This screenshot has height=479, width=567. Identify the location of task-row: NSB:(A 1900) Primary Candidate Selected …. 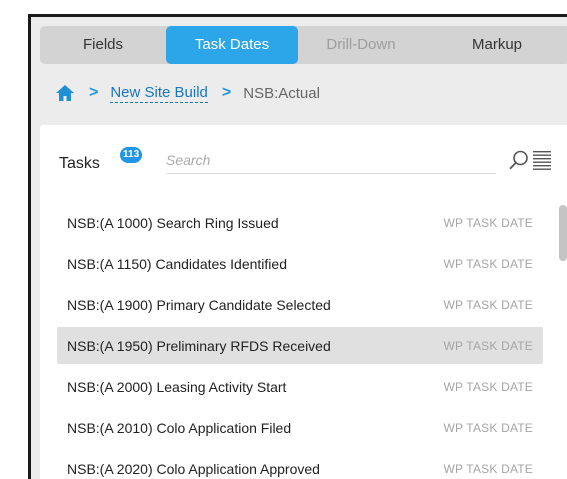
(300, 304).